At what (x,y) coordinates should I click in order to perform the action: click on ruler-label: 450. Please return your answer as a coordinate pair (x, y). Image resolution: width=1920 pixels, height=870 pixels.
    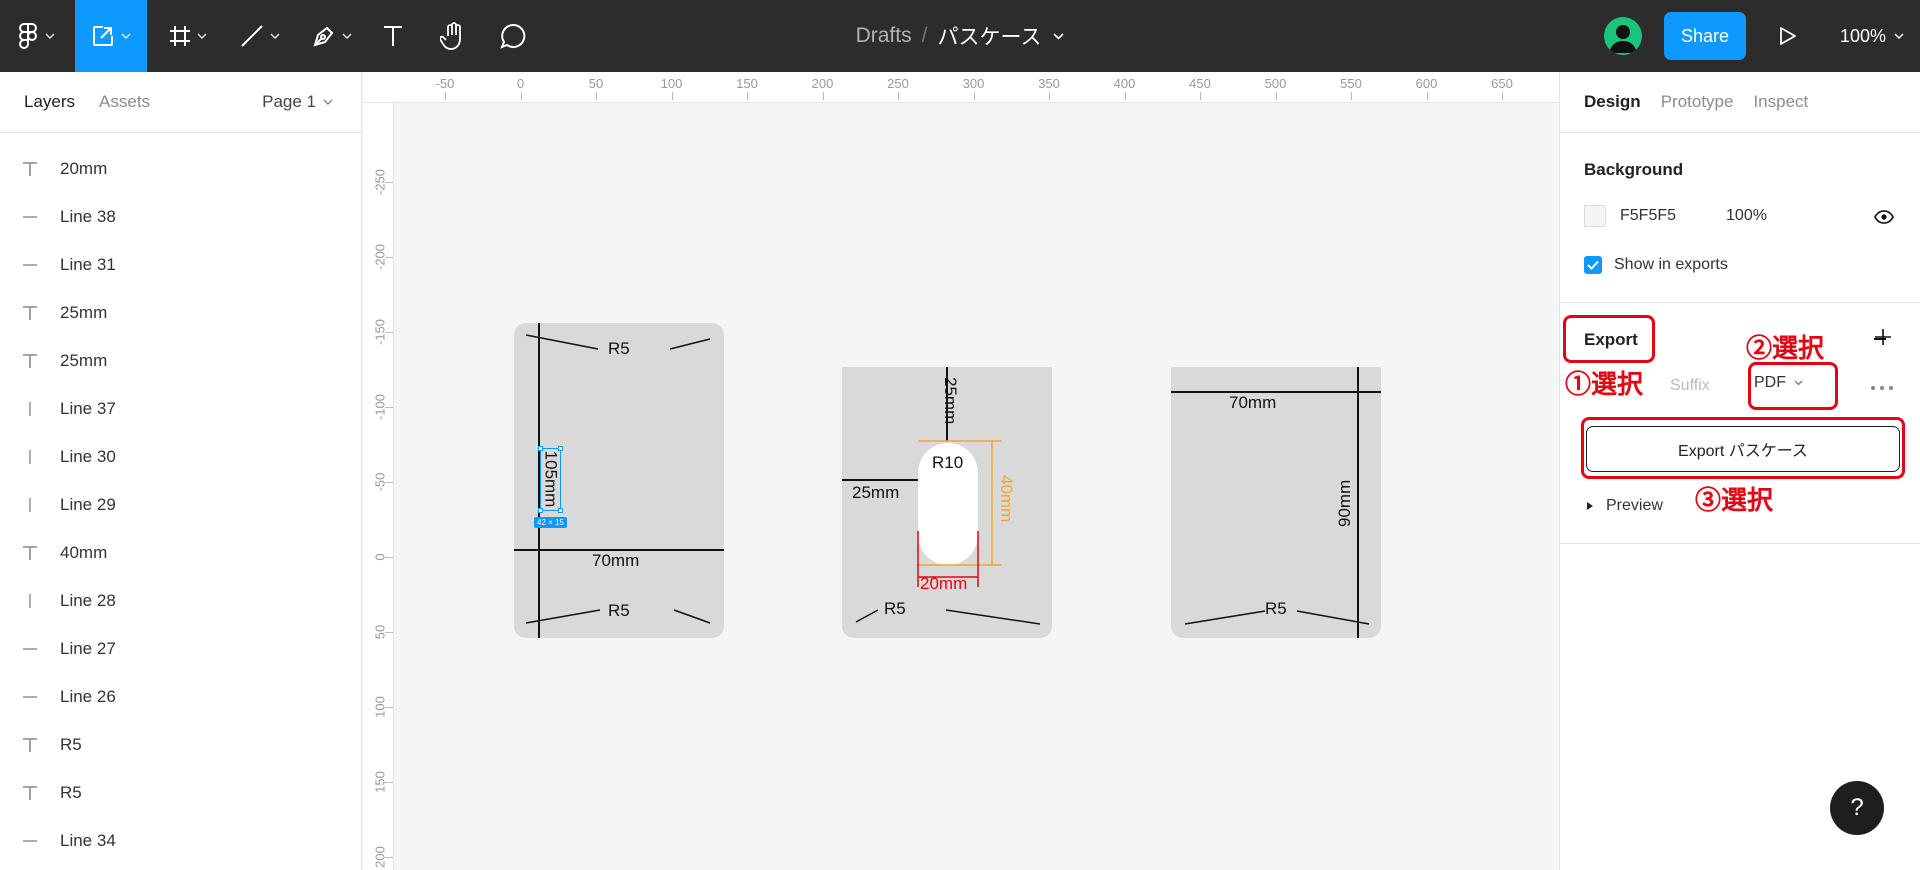
    Looking at the image, I should click on (1200, 83).